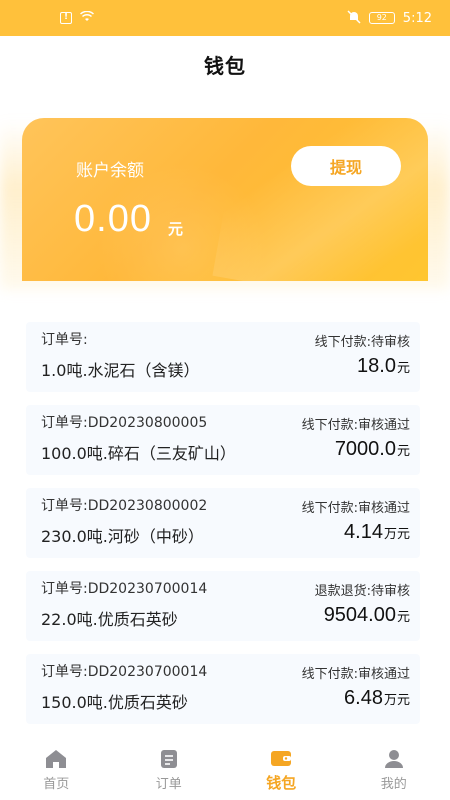  I want to click on card-sheen, so click(320, 199).